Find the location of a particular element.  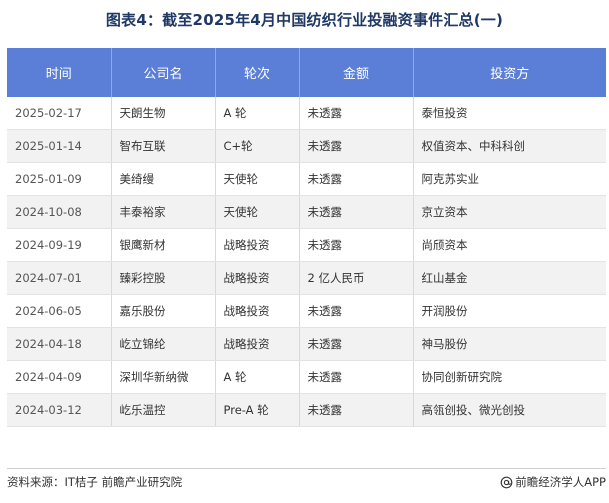

table-row: 2025-02-17 天朗生物 A 轮未透露 泰恒投资 is located at coordinates (306, 113).